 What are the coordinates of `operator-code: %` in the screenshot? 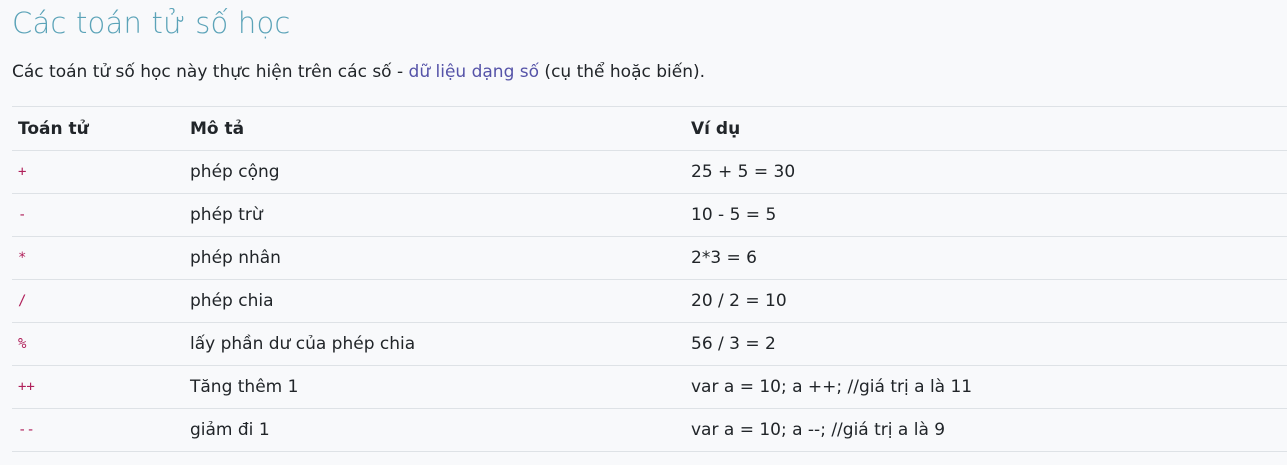 It's located at (22, 344).